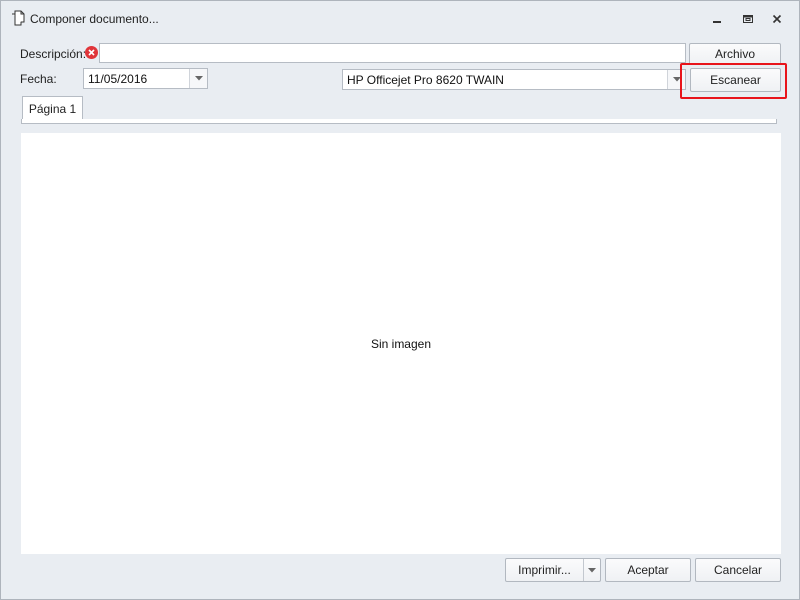  Describe the element at coordinates (425, 79) in the screenshot. I see `scanner-value: HP Officejet Pro 8620 TWAIN` at that location.